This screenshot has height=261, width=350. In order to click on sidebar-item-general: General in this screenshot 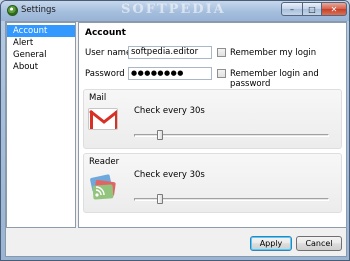, I will do `click(41, 55)`.